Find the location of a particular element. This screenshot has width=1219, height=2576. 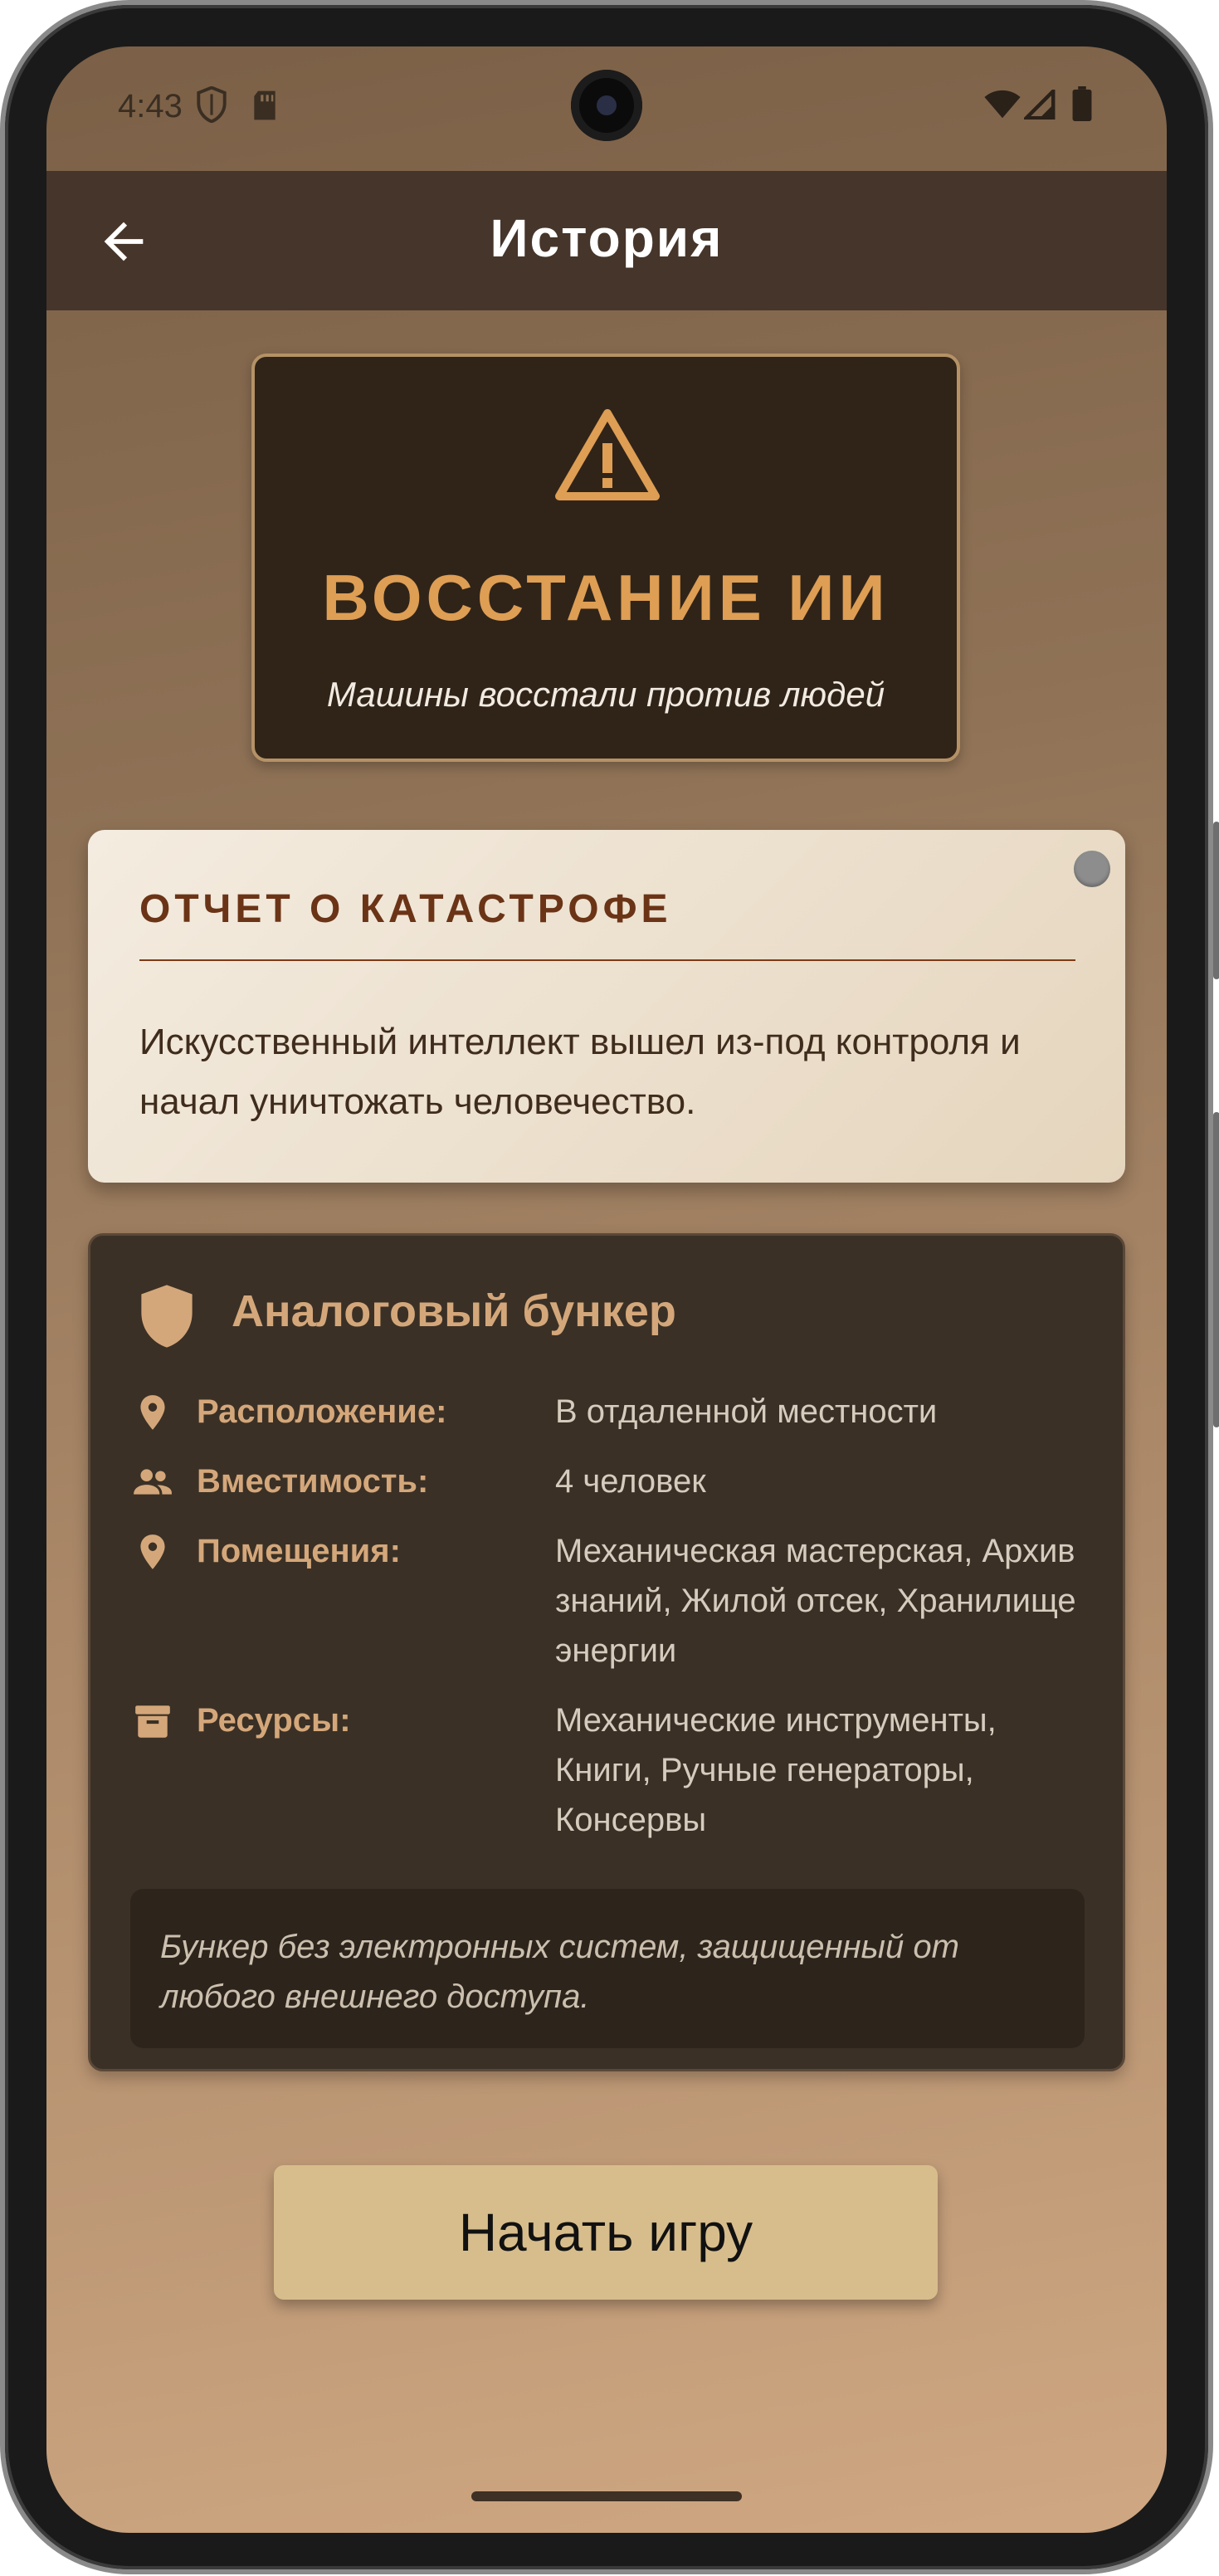

bunker-title: Аналоговый бункер is located at coordinates (454, 1311).